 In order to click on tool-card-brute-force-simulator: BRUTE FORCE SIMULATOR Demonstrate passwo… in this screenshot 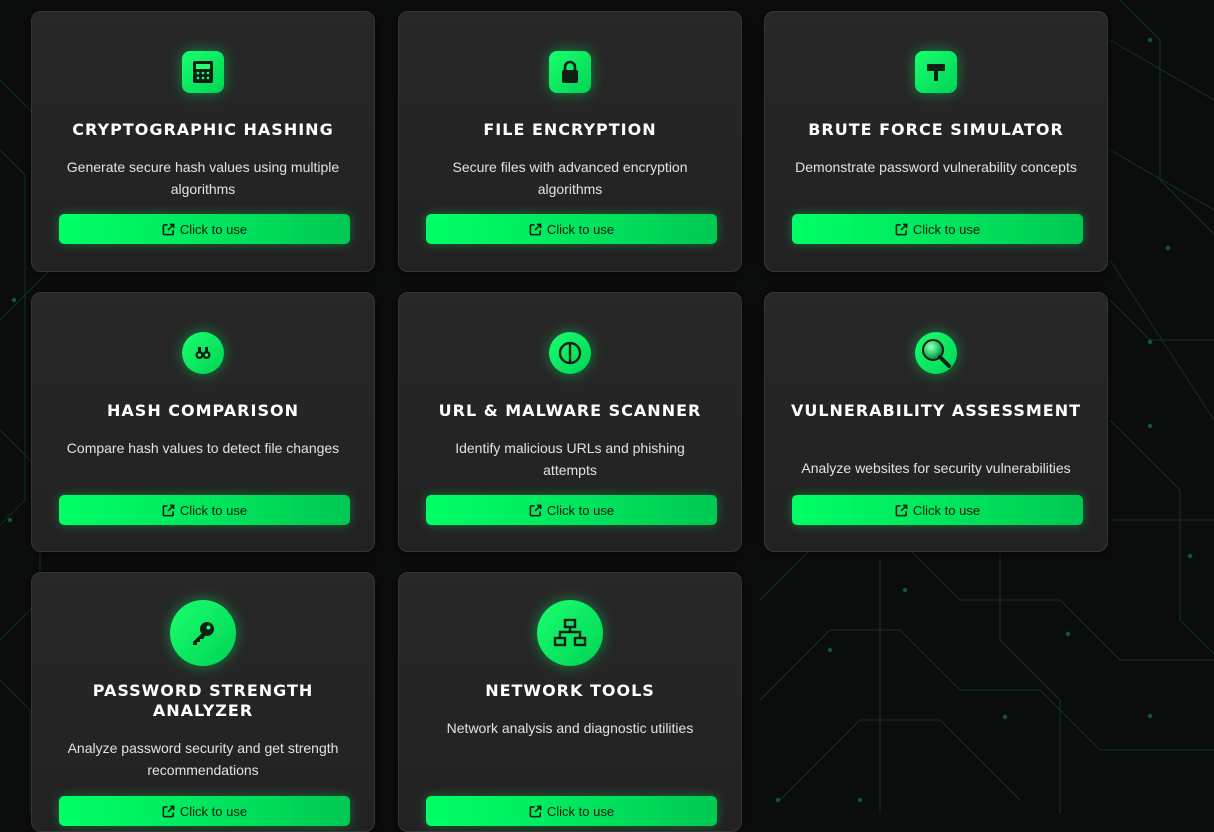, I will do `click(936, 141)`.